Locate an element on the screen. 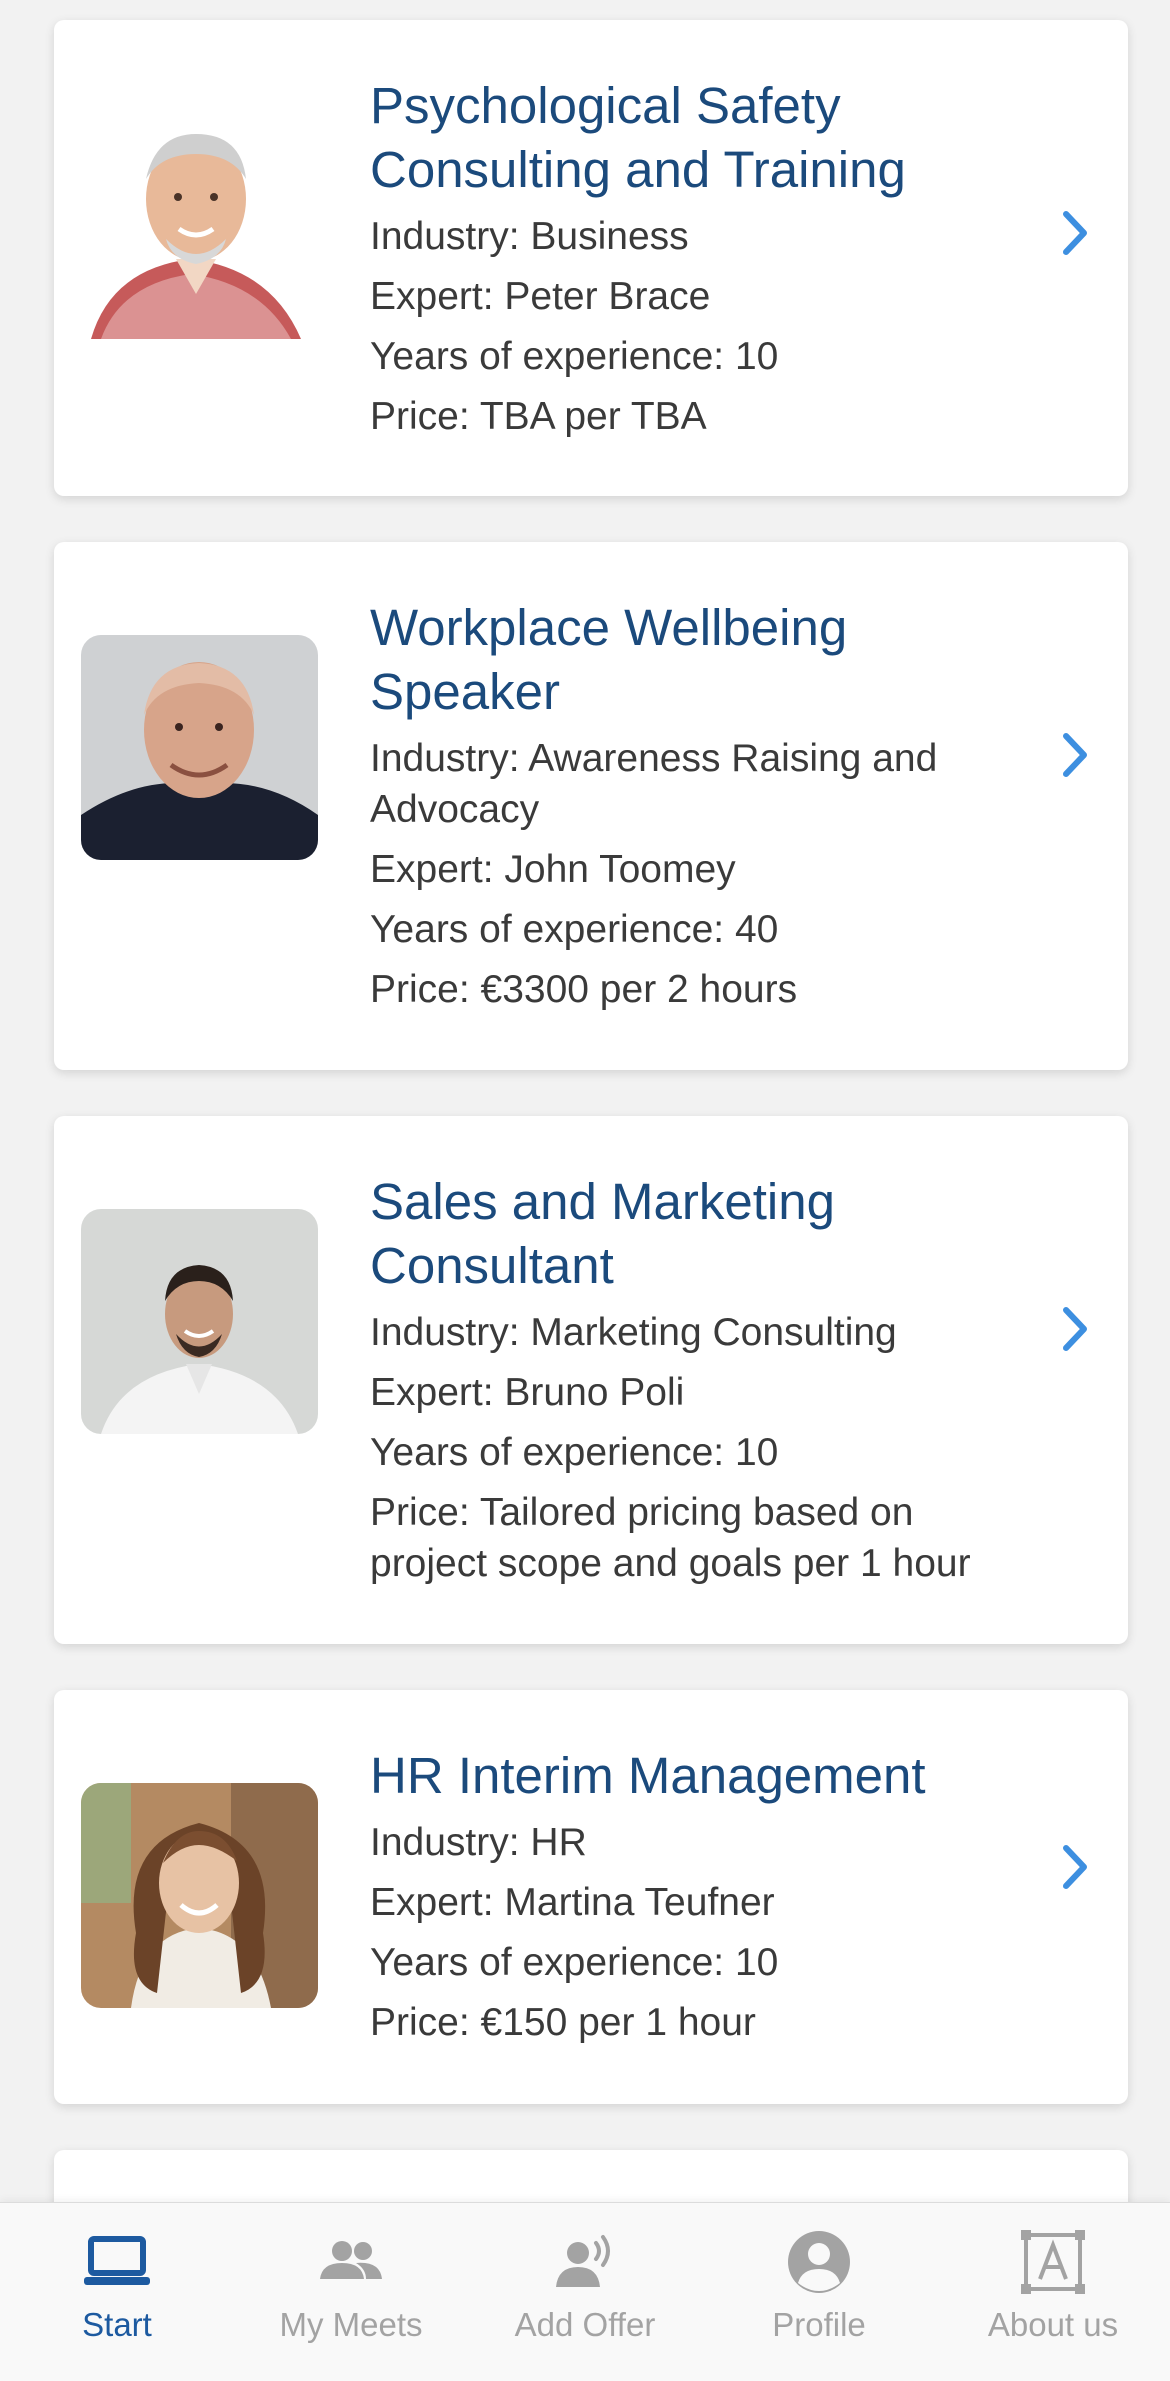  tab-label: Profile is located at coordinates (819, 2324).